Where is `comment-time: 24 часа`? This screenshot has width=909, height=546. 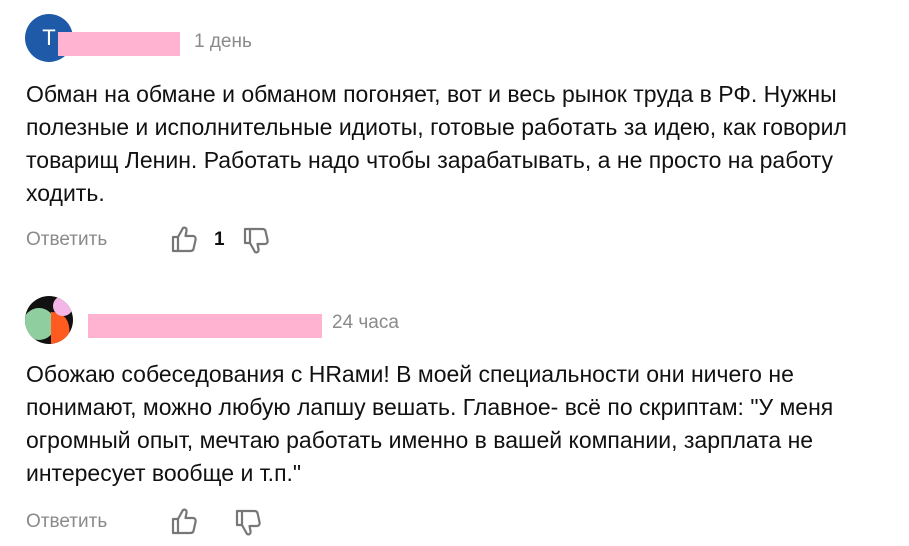 comment-time: 24 часа is located at coordinates (365, 322).